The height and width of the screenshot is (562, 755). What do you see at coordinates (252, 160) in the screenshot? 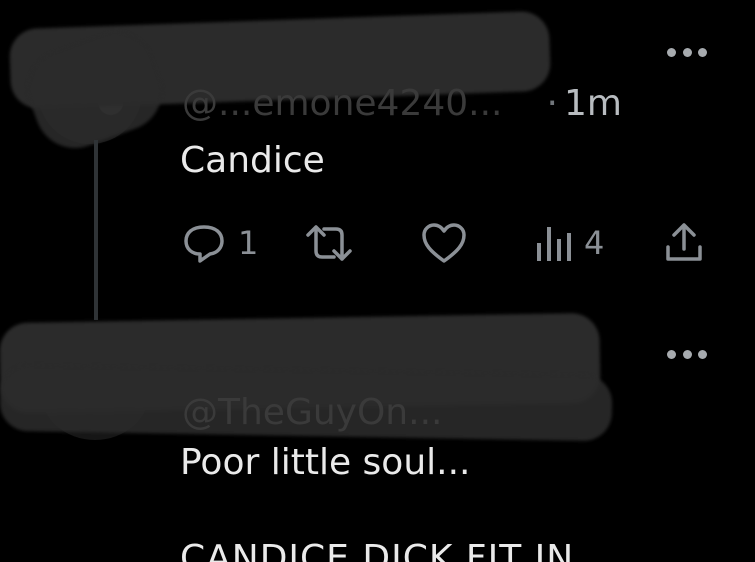
I see `tweet-text: Candice` at bounding box center [252, 160].